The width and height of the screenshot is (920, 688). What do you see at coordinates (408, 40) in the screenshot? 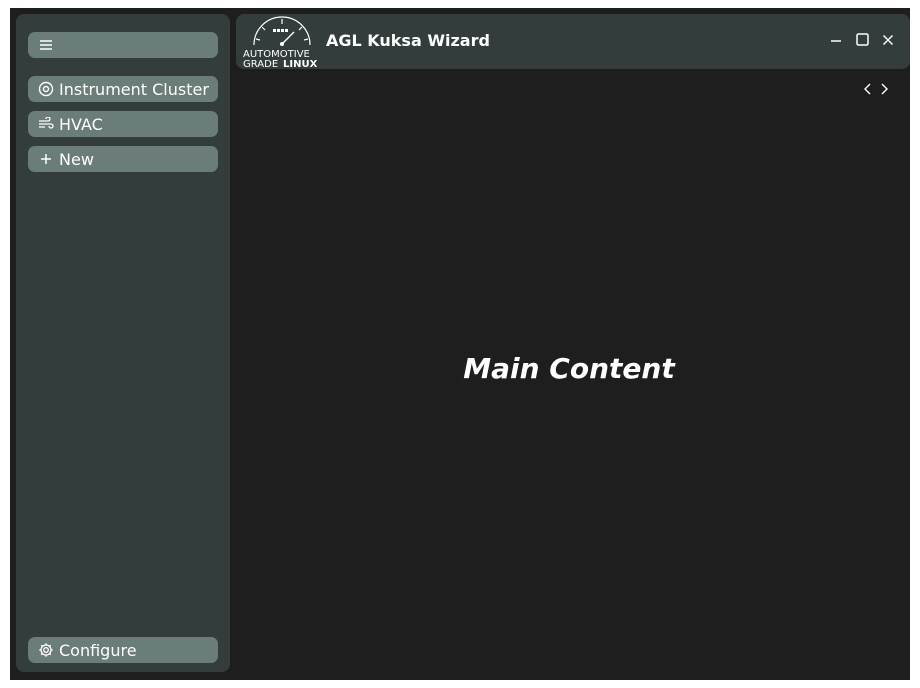
I see `app-title: AGL Kuksa Wizard` at bounding box center [408, 40].